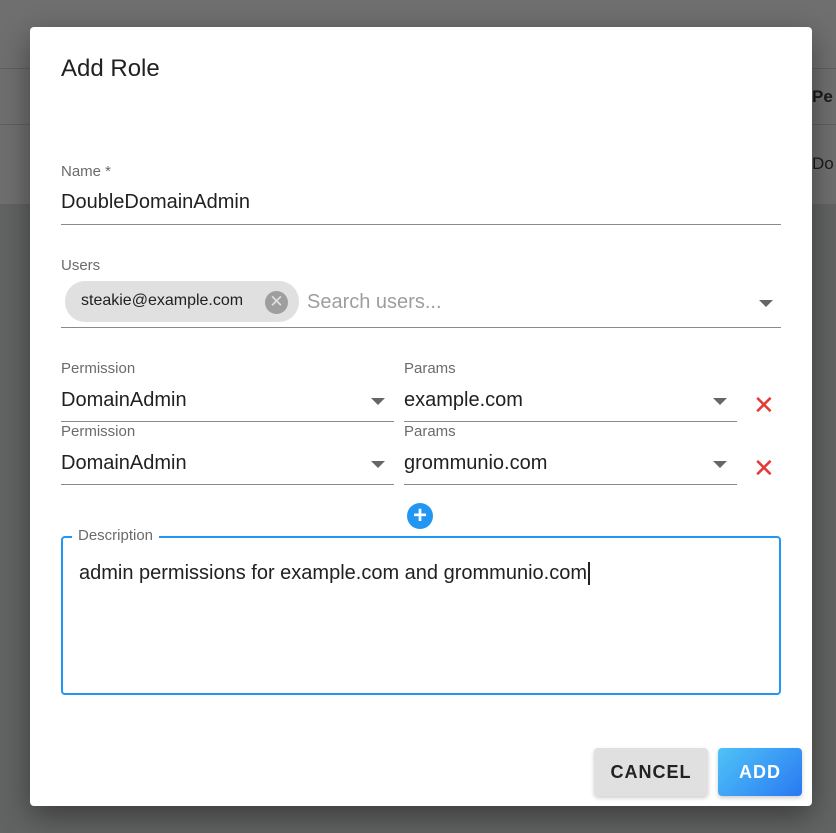 The height and width of the screenshot is (833, 836). What do you see at coordinates (823, 163) in the screenshot?
I see `bg-row-text: Do` at bounding box center [823, 163].